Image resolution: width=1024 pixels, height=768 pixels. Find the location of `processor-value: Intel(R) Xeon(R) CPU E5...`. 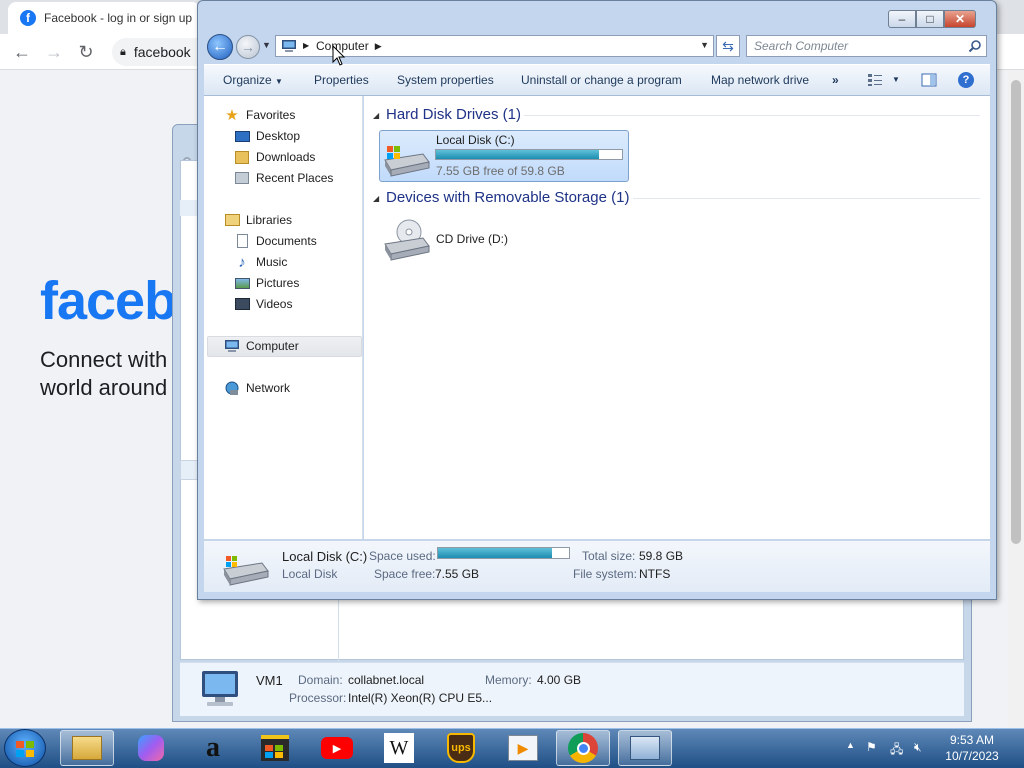

processor-value: Intel(R) Xeon(R) CPU E5... is located at coordinates (420, 698).